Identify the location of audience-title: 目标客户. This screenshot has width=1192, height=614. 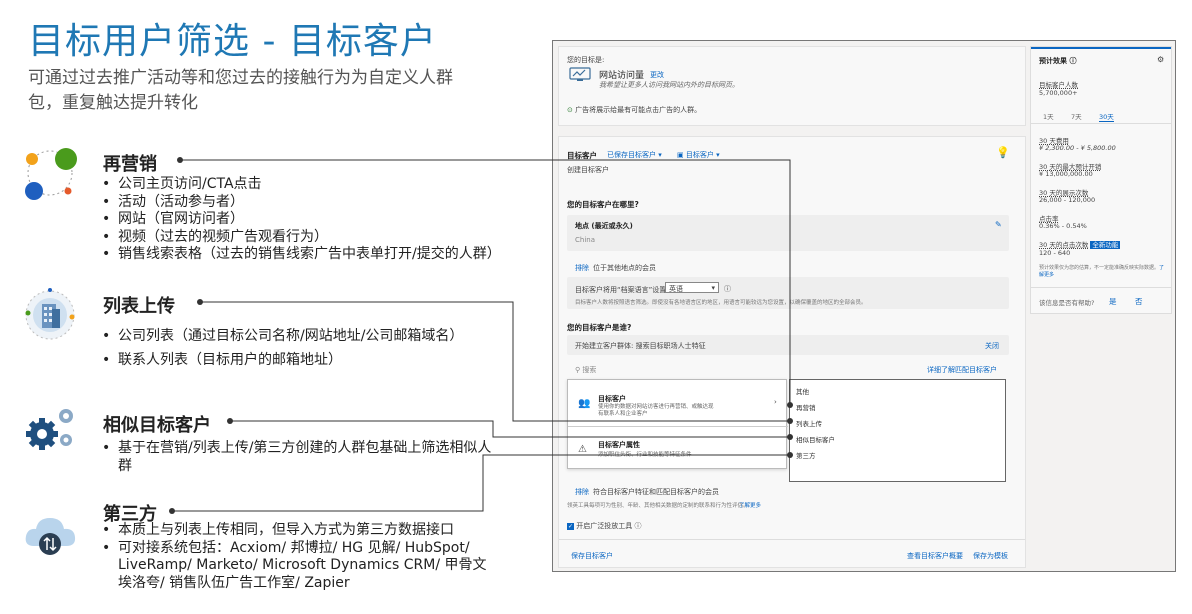
(582, 155).